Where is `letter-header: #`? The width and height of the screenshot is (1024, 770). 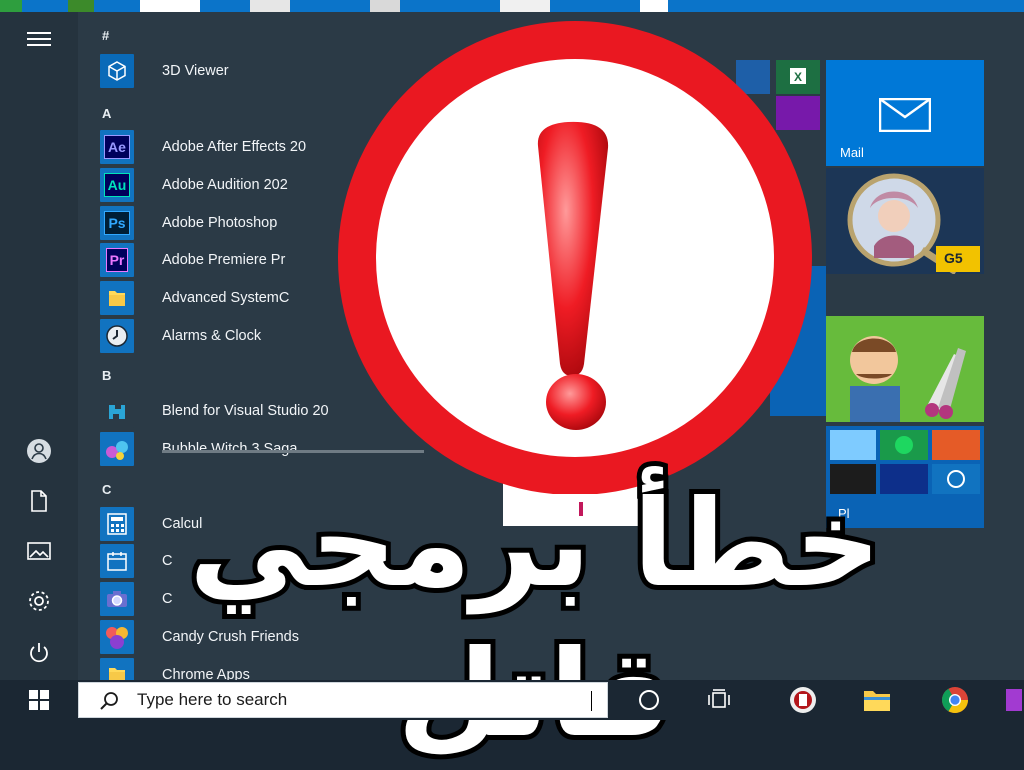
letter-header: # is located at coordinates (105, 35).